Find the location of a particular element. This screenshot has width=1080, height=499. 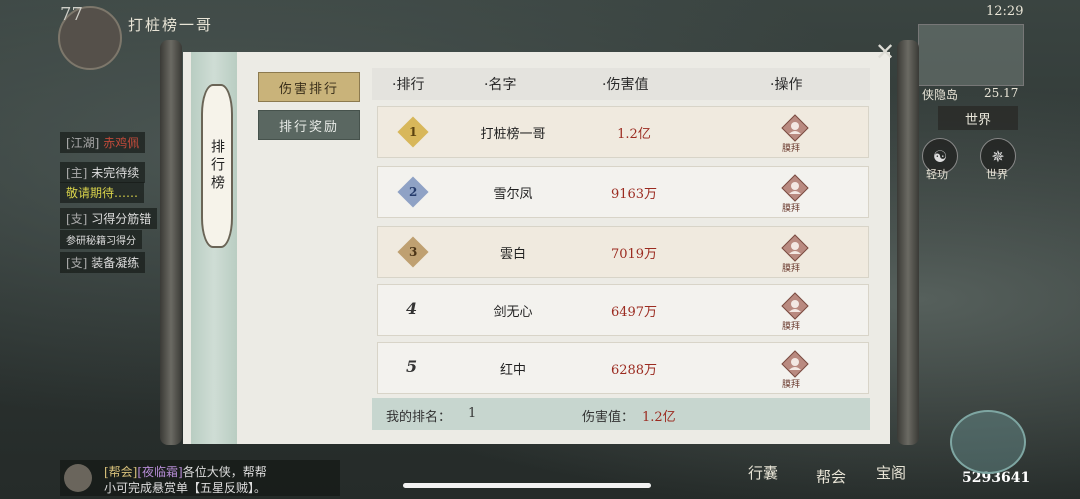

quest-tag: [江湖] is located at coordinates (83, 143).